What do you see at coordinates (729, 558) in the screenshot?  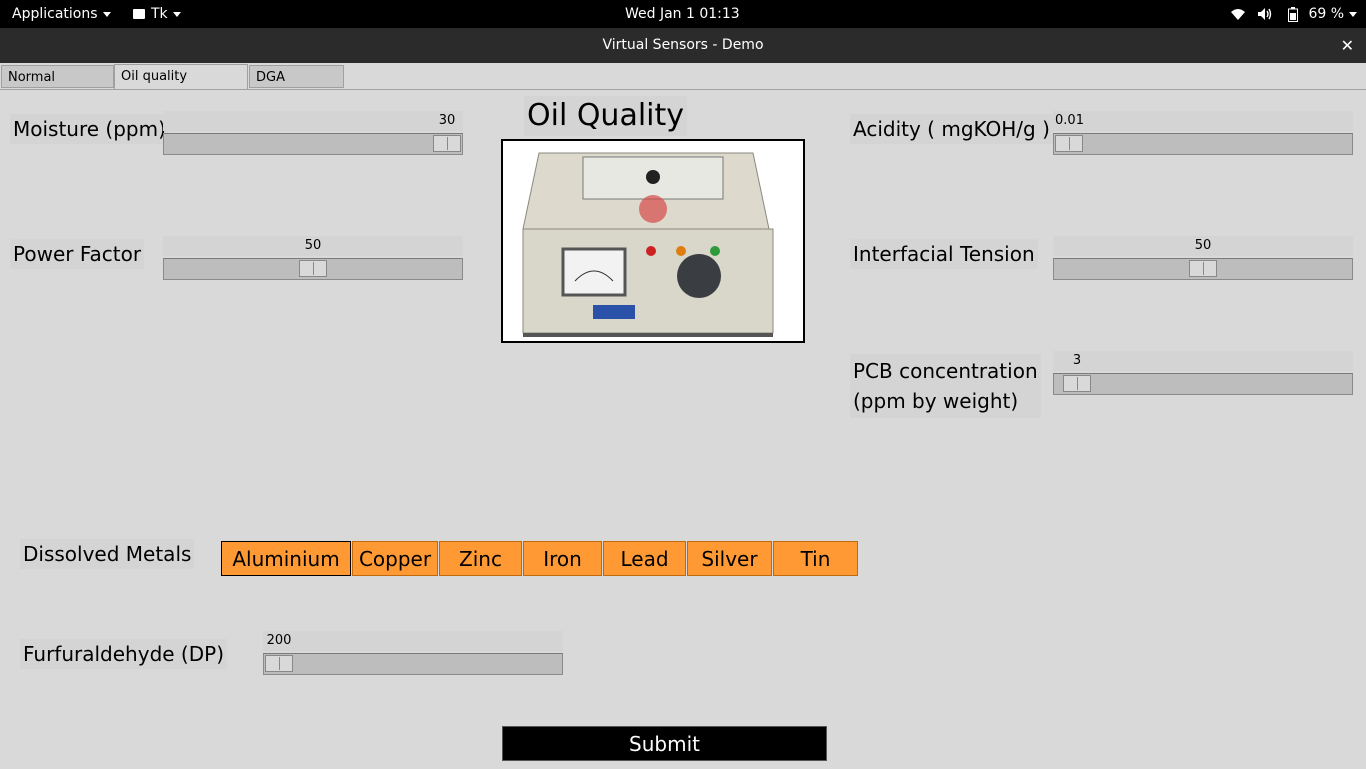 I see `metal-button-silver: Silver` at bounding box center [729, 558].